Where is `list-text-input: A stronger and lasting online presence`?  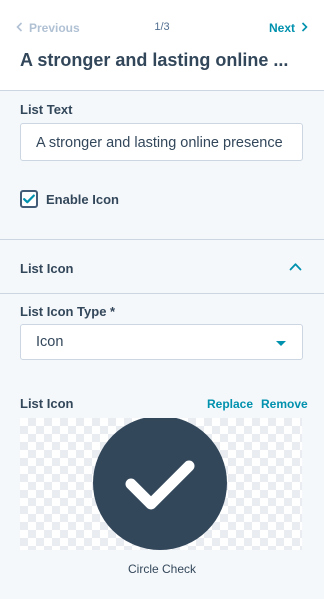
list-text-input: A stronger and lasting online presence is located at coordinates (161, 142).